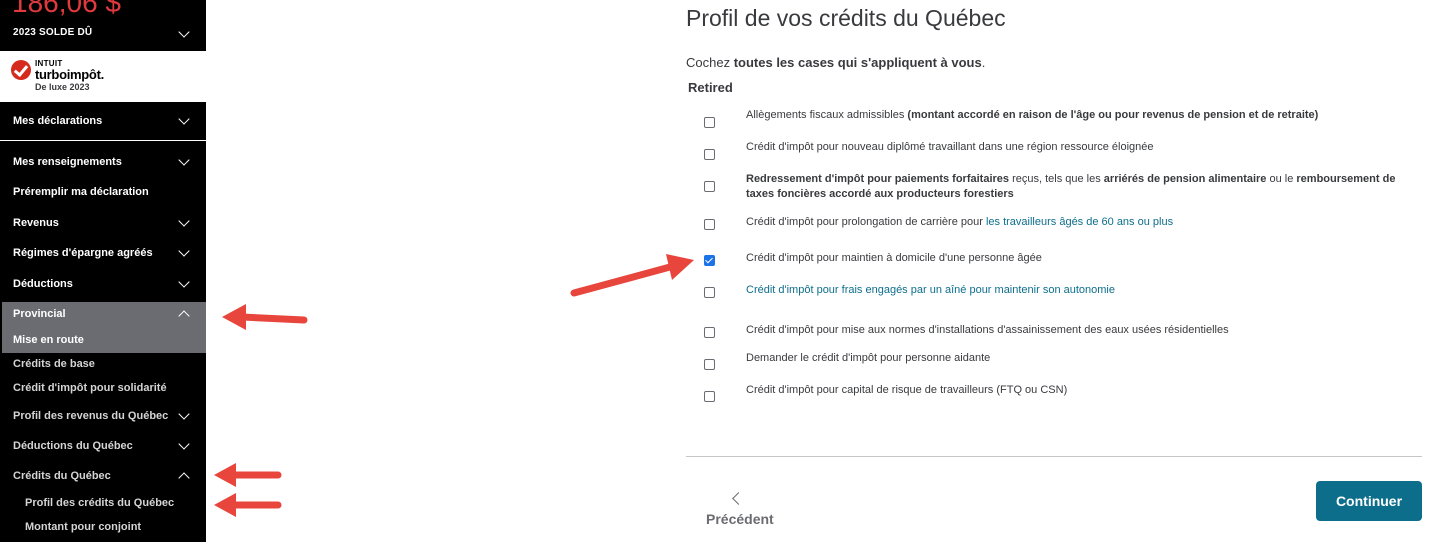 The height and width of the screenshot is (542, 1432). Describe the element at coordinates (62, 87) in the screenshot. I see `logo-edition: De luxe 2023` at that location.